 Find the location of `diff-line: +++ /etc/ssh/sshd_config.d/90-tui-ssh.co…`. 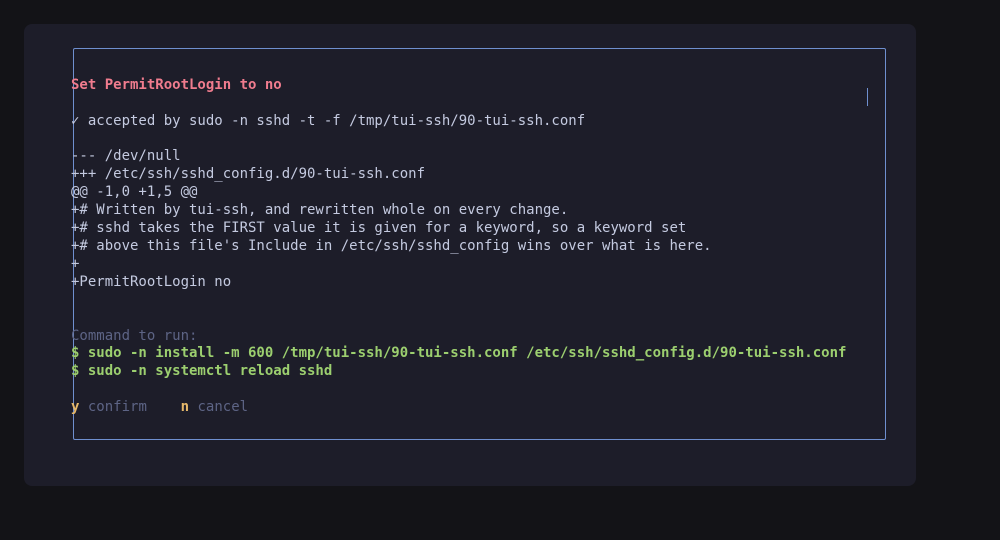

diff-line: +++ /etc/ssh/sshd_config.d/90-tui-ssh.co… is located at coordinates (248, 174).